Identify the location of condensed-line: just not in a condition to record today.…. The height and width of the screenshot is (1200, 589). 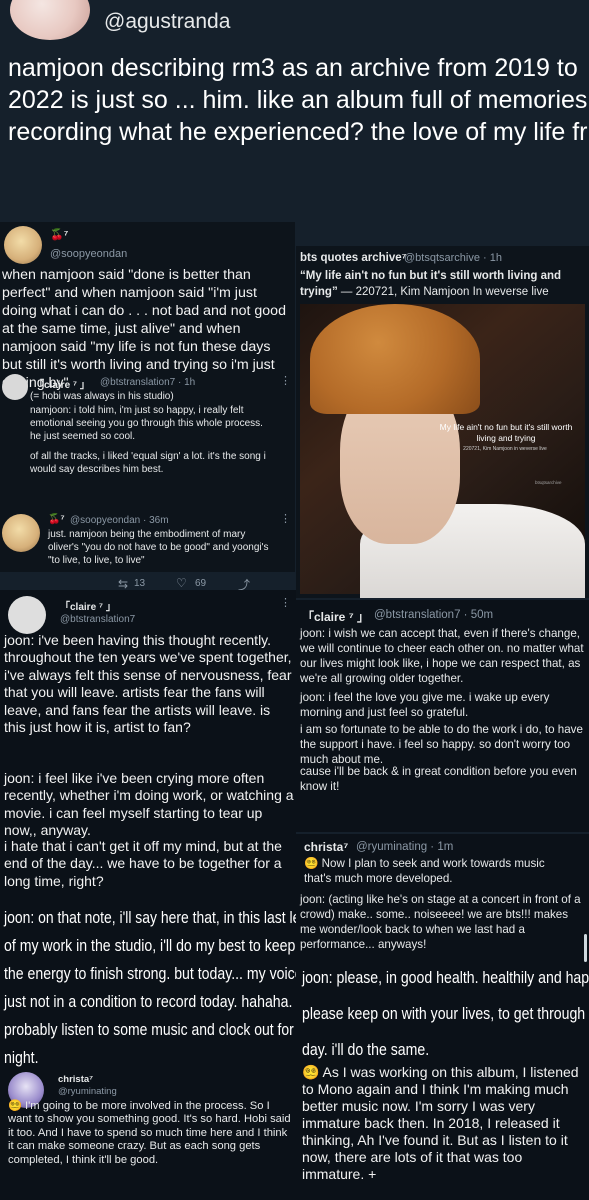
(150, 1001).